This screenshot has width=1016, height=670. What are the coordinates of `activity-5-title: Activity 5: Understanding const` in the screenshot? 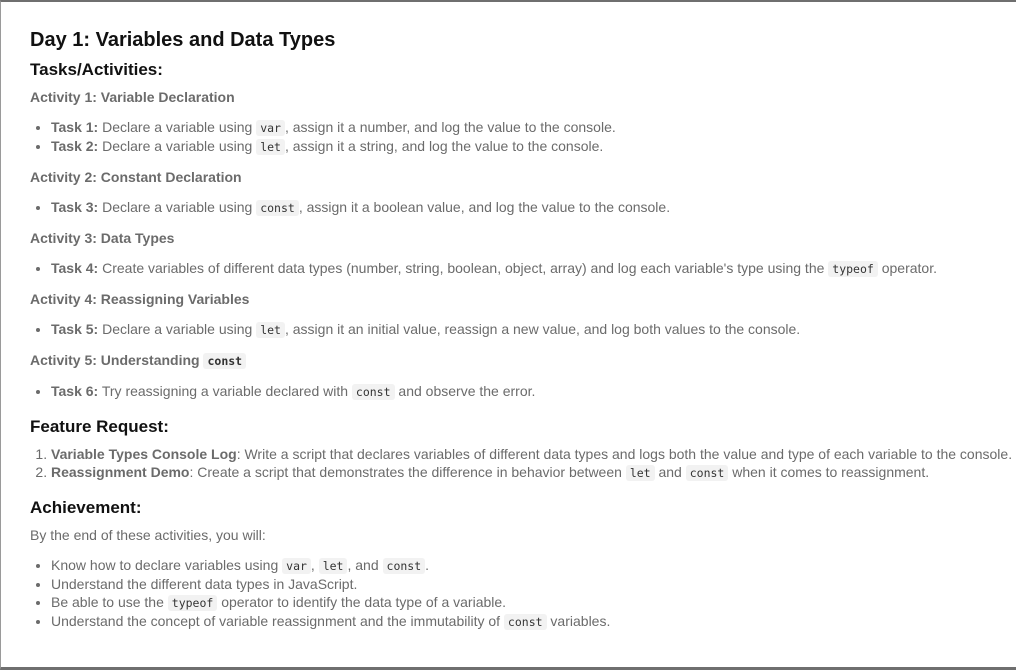 It's located at (523, 360).